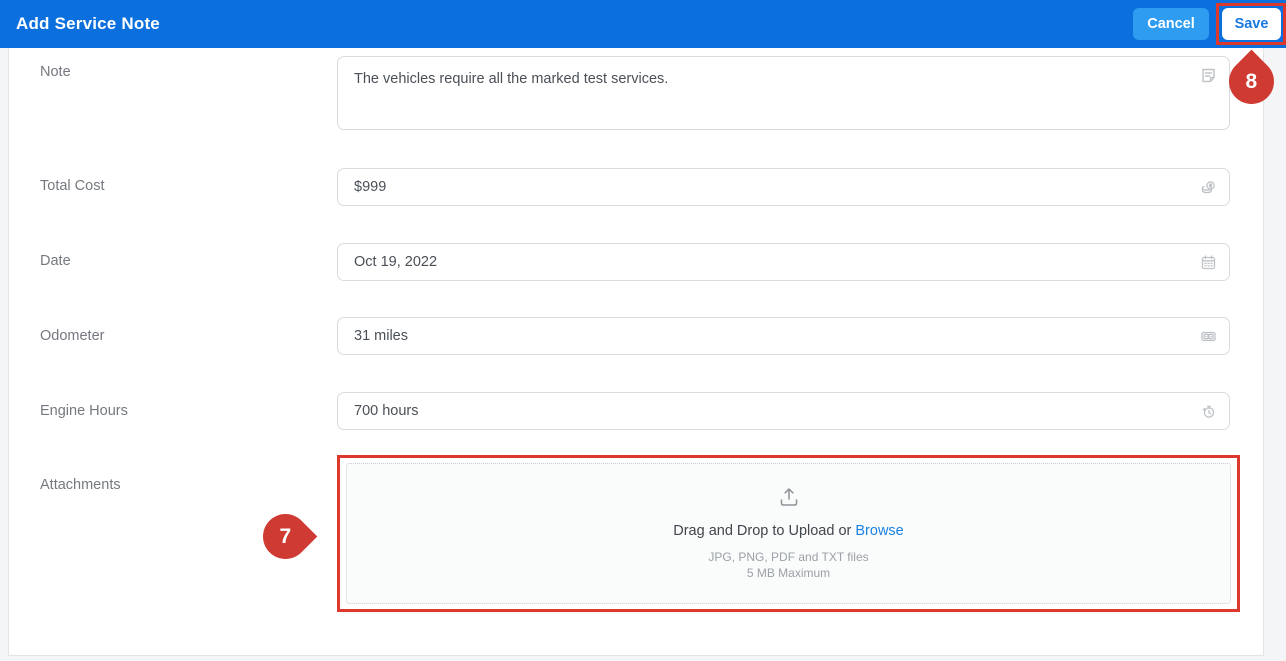 The width and height of the screenshot is (1286, 661). I want to click on total-cost-field-box, so click(783, 187).